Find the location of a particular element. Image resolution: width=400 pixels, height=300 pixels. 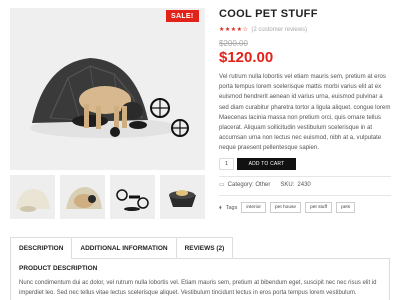

category-link: Other is located at coordinates (262, 185).